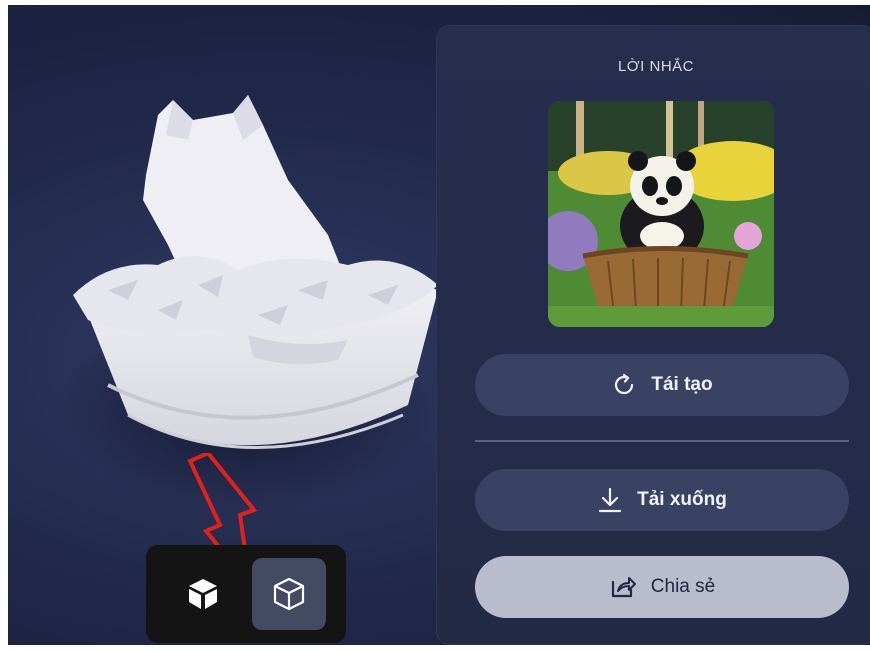  I want to click on regenerate-label: Tái tạo, so click(682, 384).